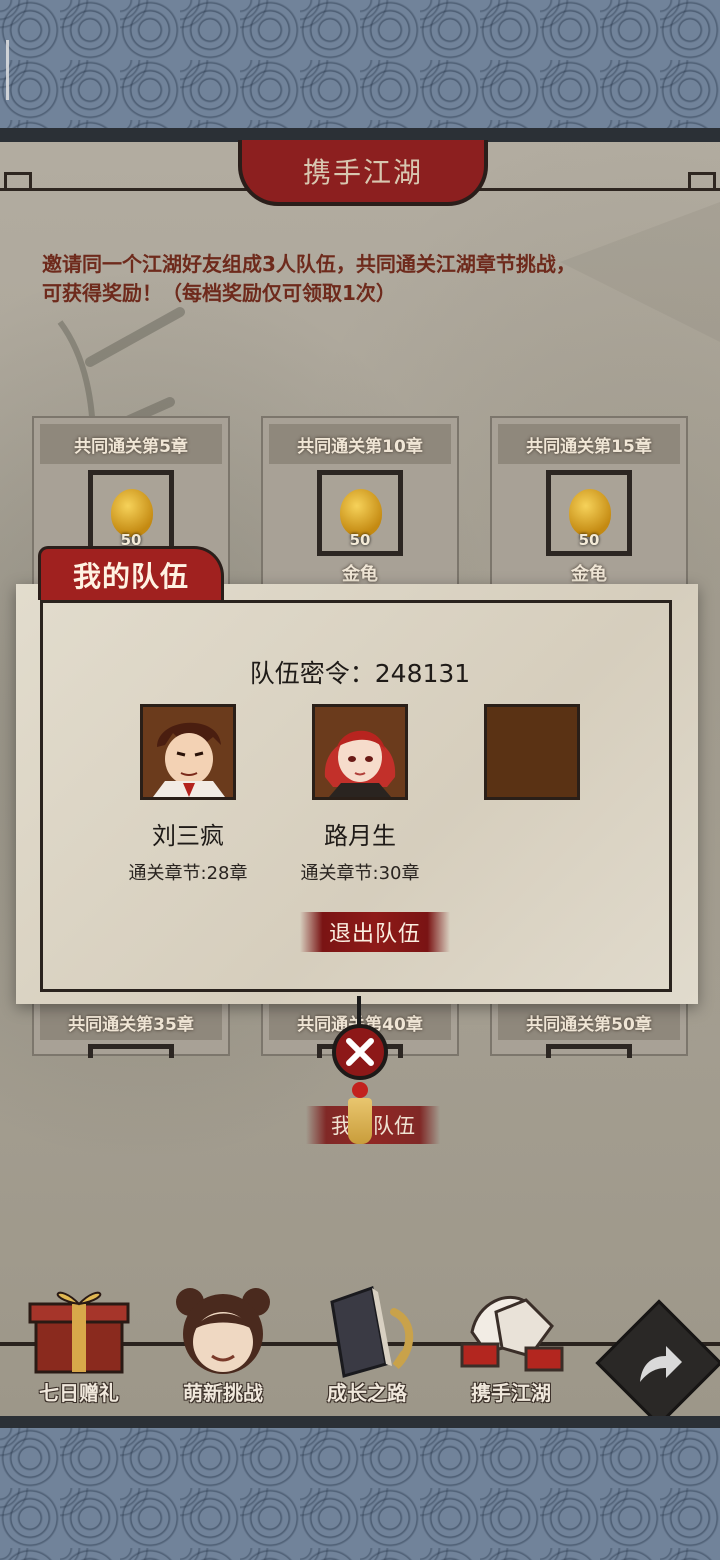 This screenshot has height=1560, width=720. Describe the element at coordinates (130, 576) in the screenshot. I see `dialog-title: 我的队伍` at that location.